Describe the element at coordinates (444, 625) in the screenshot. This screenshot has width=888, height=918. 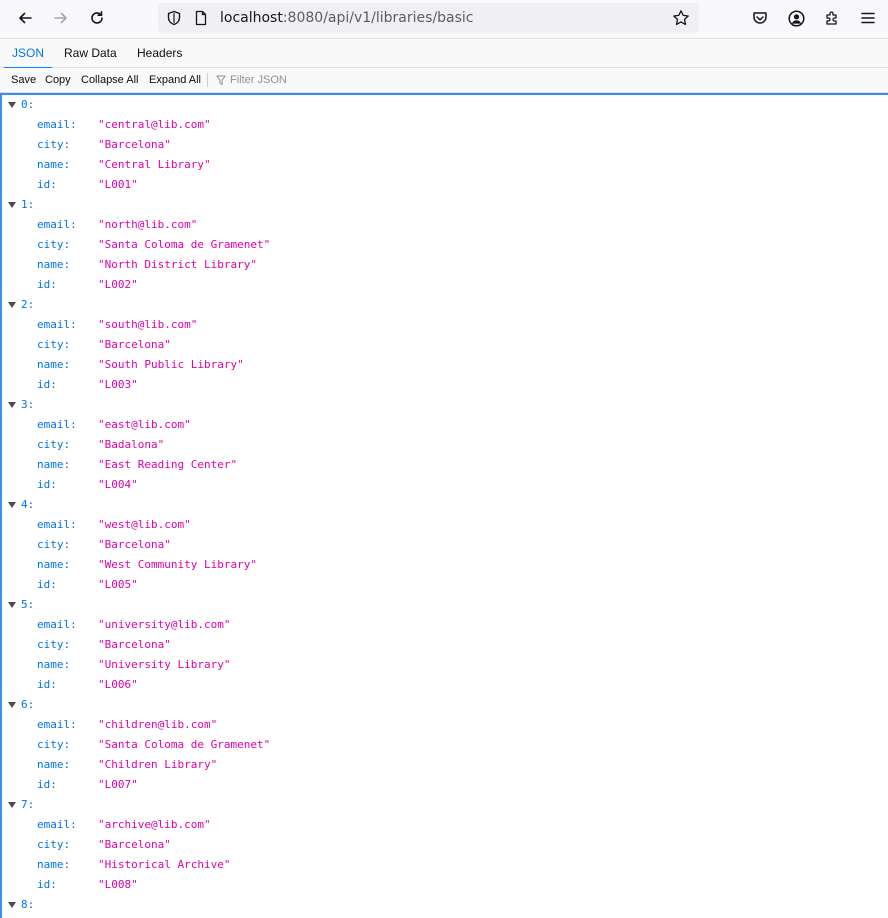
I see `property-row: email: "university@lib.com"` at that location.